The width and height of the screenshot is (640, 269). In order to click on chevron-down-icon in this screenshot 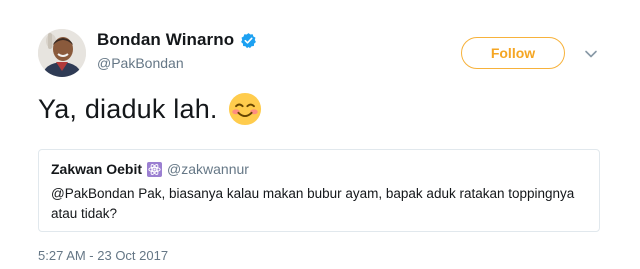, I will do `click(591, 54)`.